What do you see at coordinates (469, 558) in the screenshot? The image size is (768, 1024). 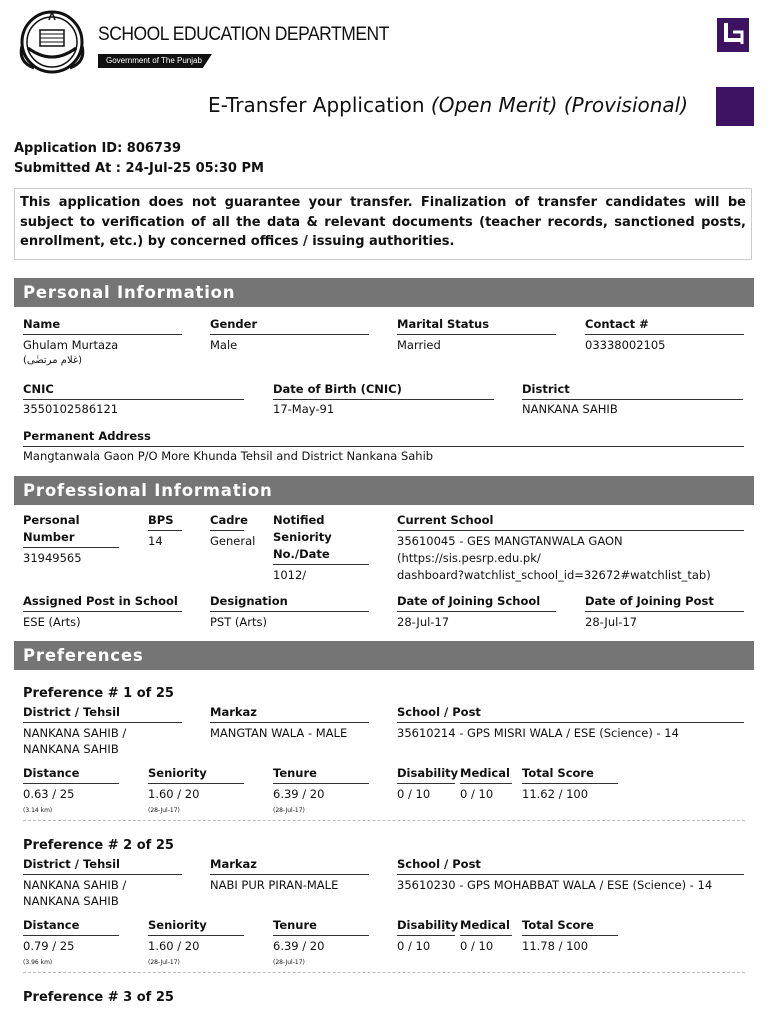 I see `current-school-link-1: (https://sis.pesrp.edu.pk/` at bounding box center [469, 558].